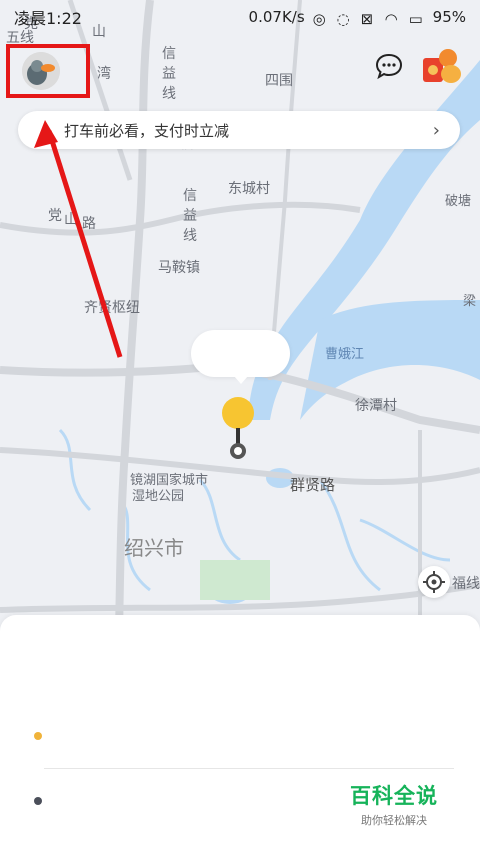 This screenshot has height=853, width=480. What do you see at coordinates (319, 19) in the screenshot?
I see `hotspot-icon: ◎` at bounding box center [319, 19].